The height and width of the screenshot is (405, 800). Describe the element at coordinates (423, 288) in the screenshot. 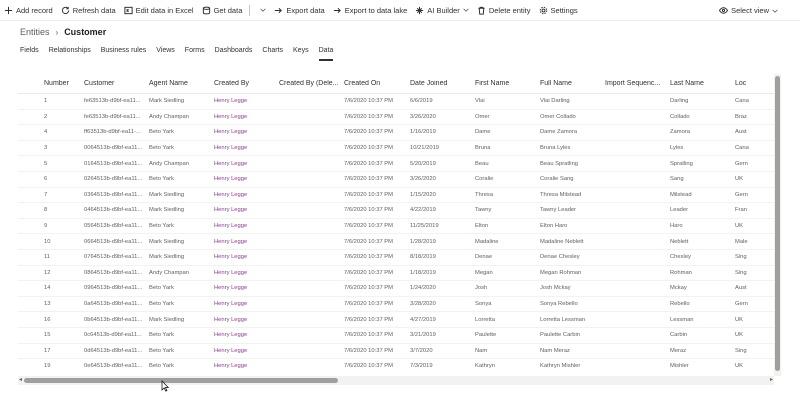

I see `table-cell: 1/24/2020` at that location.